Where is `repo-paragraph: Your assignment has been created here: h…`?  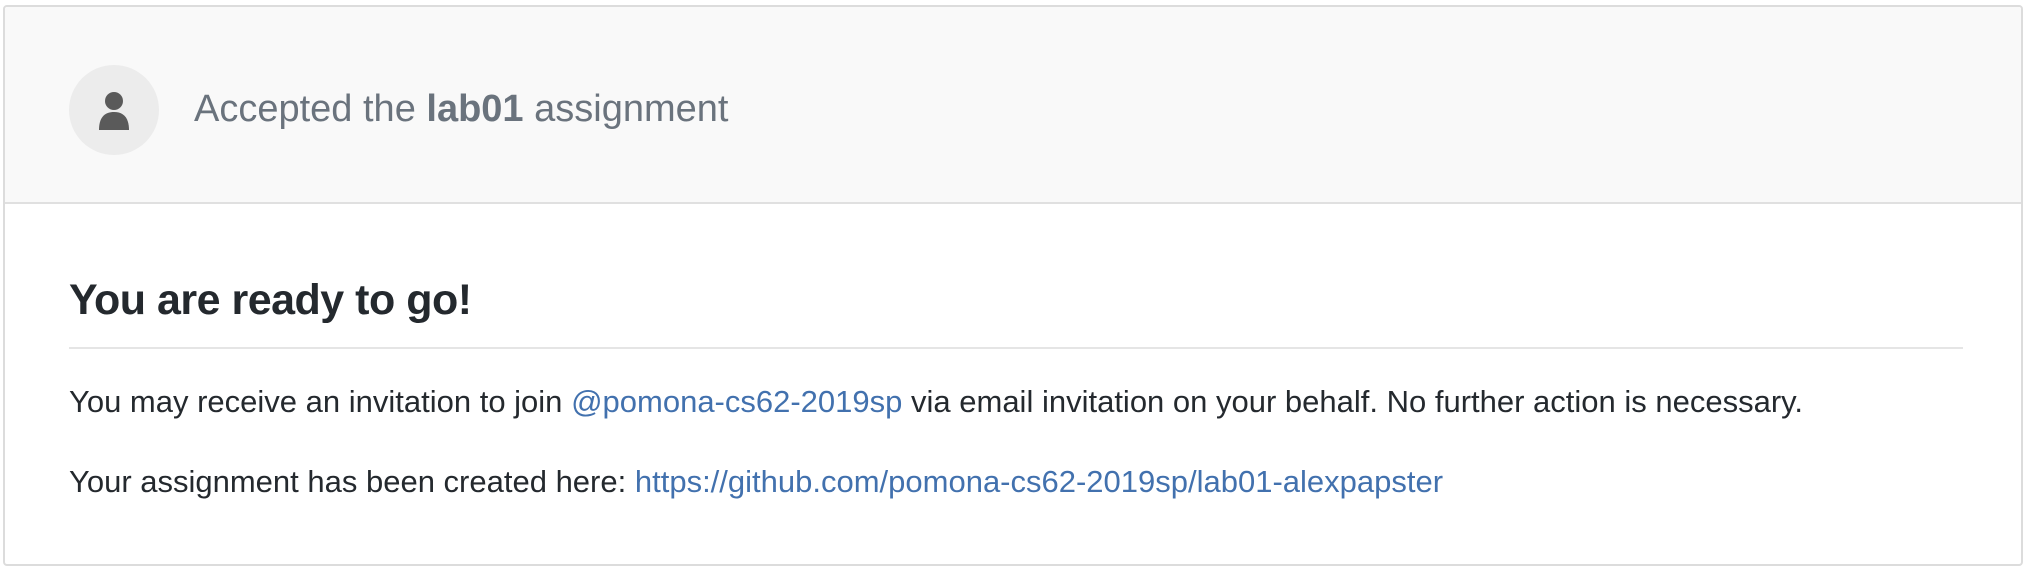 repo-paragraph: Your assignment has been created here: h… is located at coordinates (756, 482).